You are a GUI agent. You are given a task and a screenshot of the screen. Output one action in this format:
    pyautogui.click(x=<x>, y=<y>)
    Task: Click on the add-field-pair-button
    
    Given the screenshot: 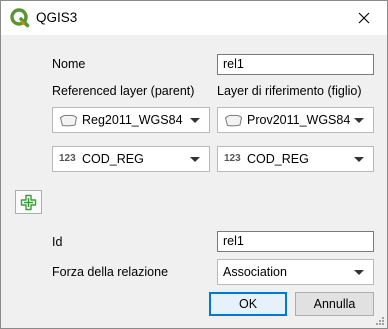 What is the action you would take?
    pyautogui.click(x=28, y=202)
    